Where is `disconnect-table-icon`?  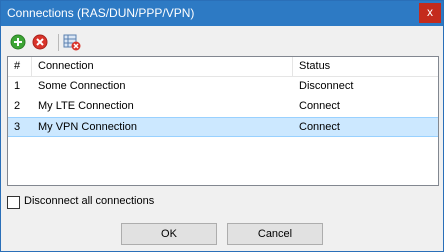
disconnect-table-icon is located at coordinates (72, 42).